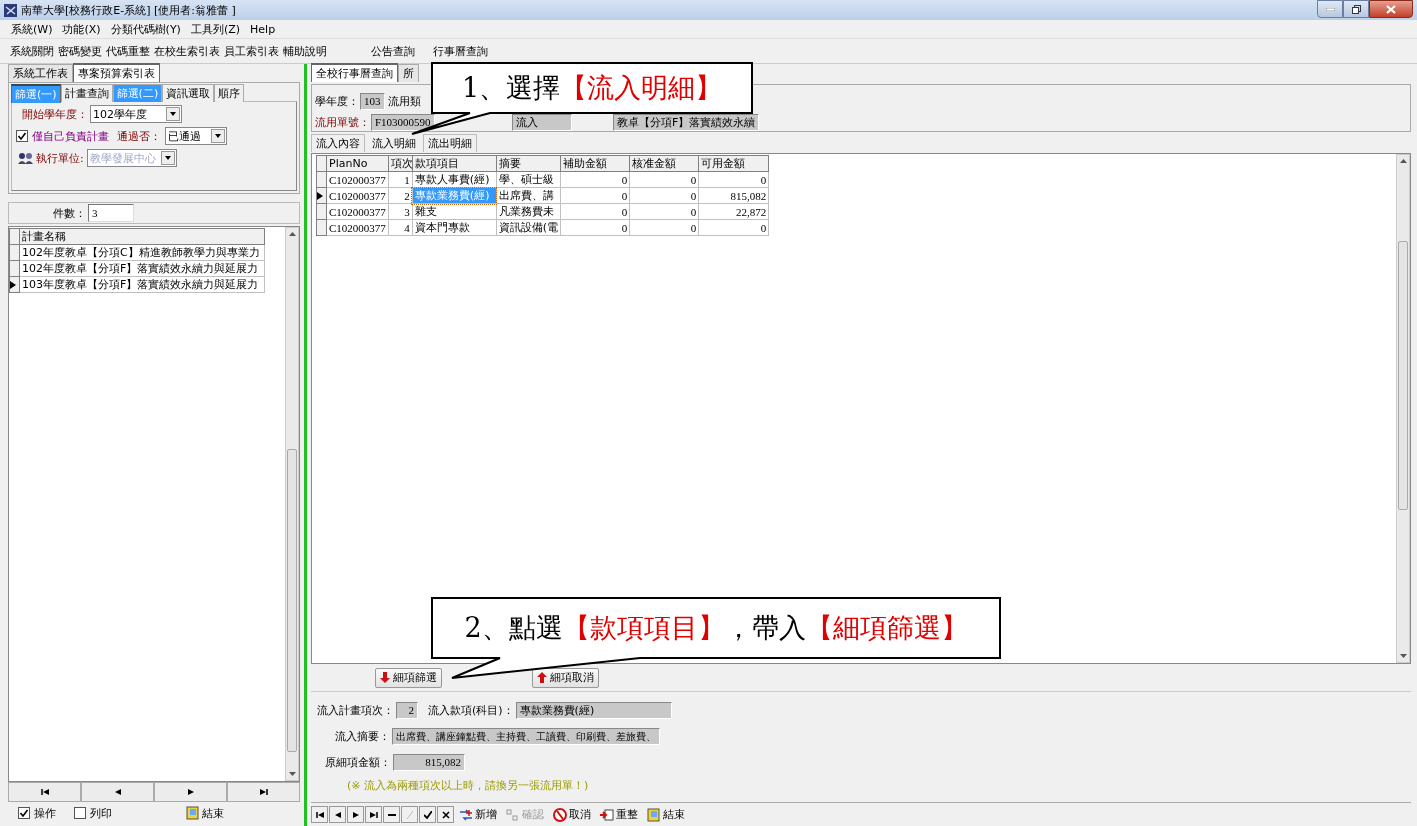 The height and width of the screenshot is (826, 1417). I want to click on item-field: 專款業務費(經), so click(593, 710).